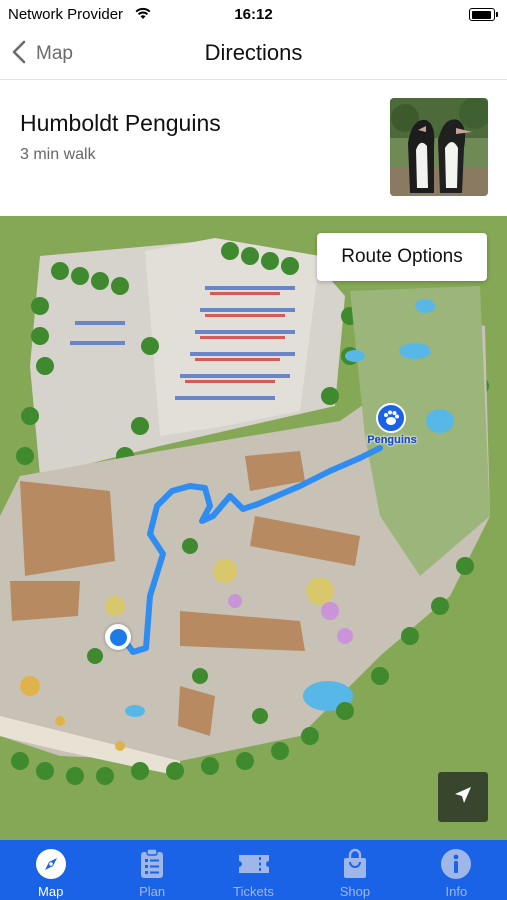 Image resolution: width=507 pixels, height=900 pixels. What do you see at coordinates (483, 14) in the screenshot?
I see `battery-icon` at bounding box center [483, 14].